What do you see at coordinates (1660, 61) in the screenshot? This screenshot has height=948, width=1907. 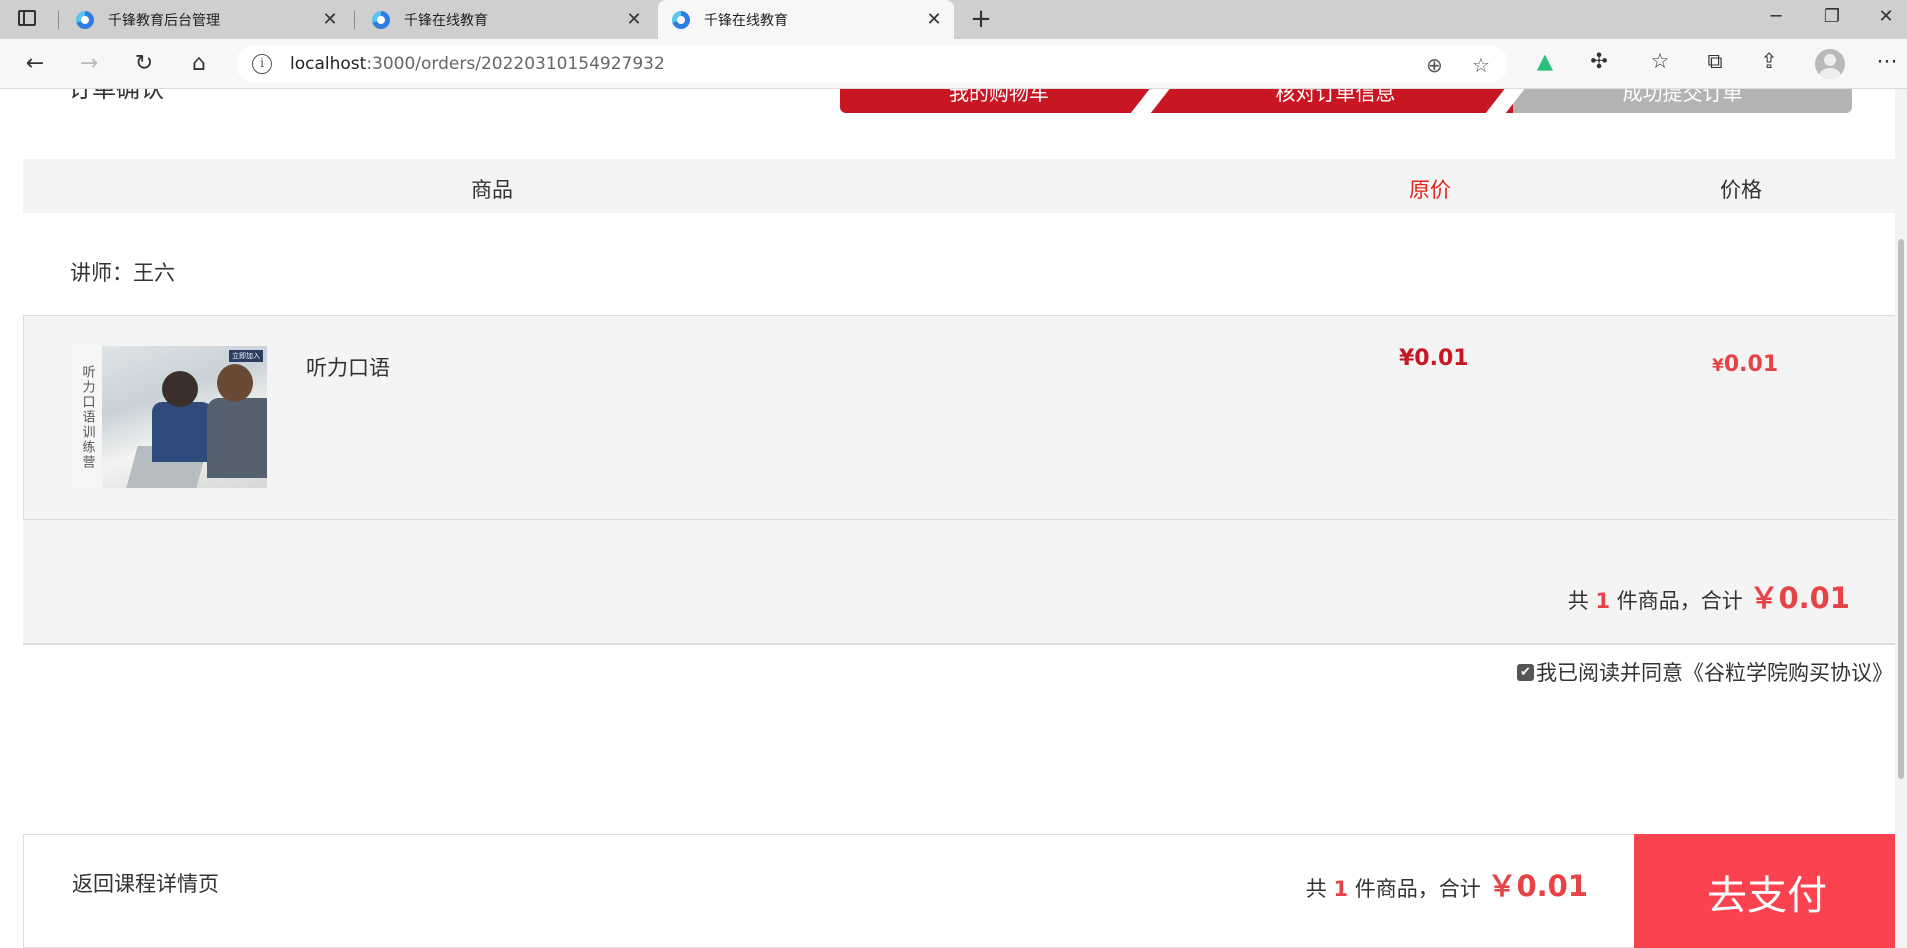 I see `favorites-icon: ☆` at bounding box center [1660, 61].